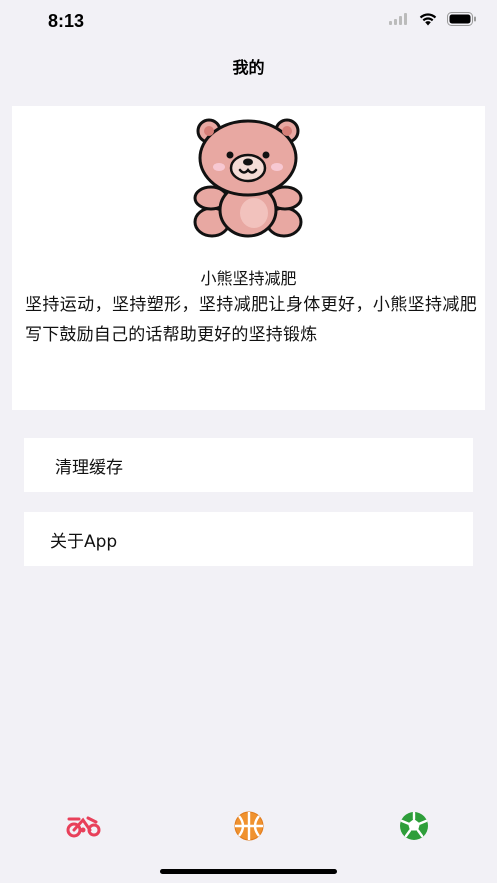 Image resolution: width=497 pixels, height=883 pixels. What do you see at coordinates (428, 18) in the screenshot?
I see `wifi-icon` at bounding box center [428, 18].